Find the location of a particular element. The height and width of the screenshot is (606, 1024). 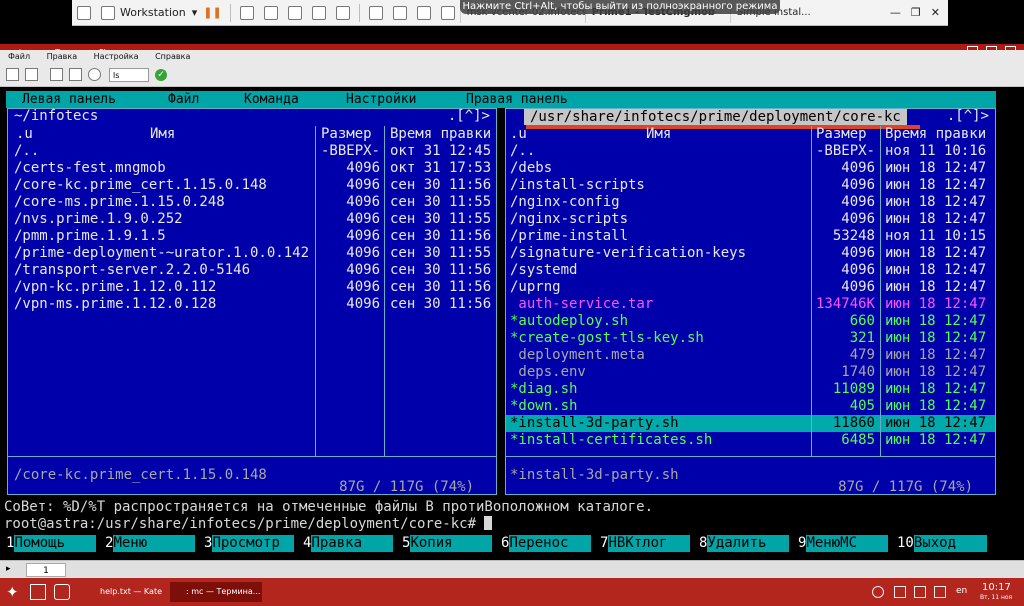

new-tab-icon is located at coordinates (12, 74).